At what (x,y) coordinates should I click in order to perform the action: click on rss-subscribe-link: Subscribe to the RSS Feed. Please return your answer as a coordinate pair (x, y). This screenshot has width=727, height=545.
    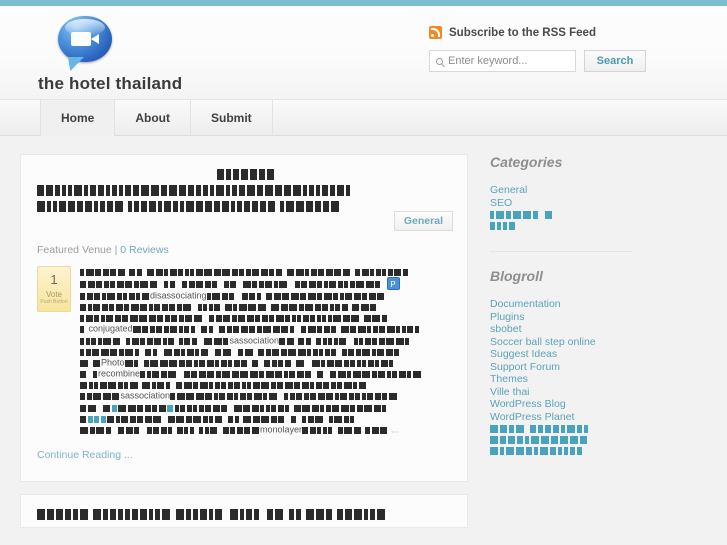
    Looking at the image, I should click on (559, 32).